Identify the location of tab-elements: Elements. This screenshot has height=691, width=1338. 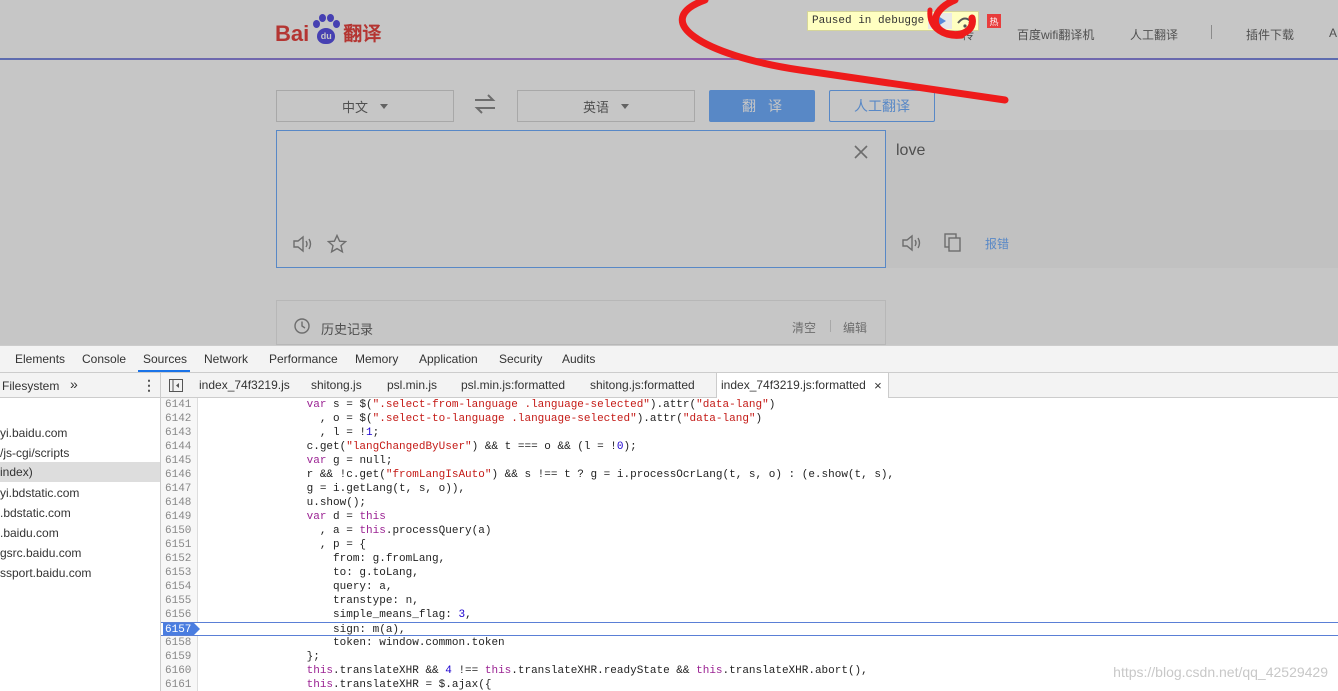
(40, 359).